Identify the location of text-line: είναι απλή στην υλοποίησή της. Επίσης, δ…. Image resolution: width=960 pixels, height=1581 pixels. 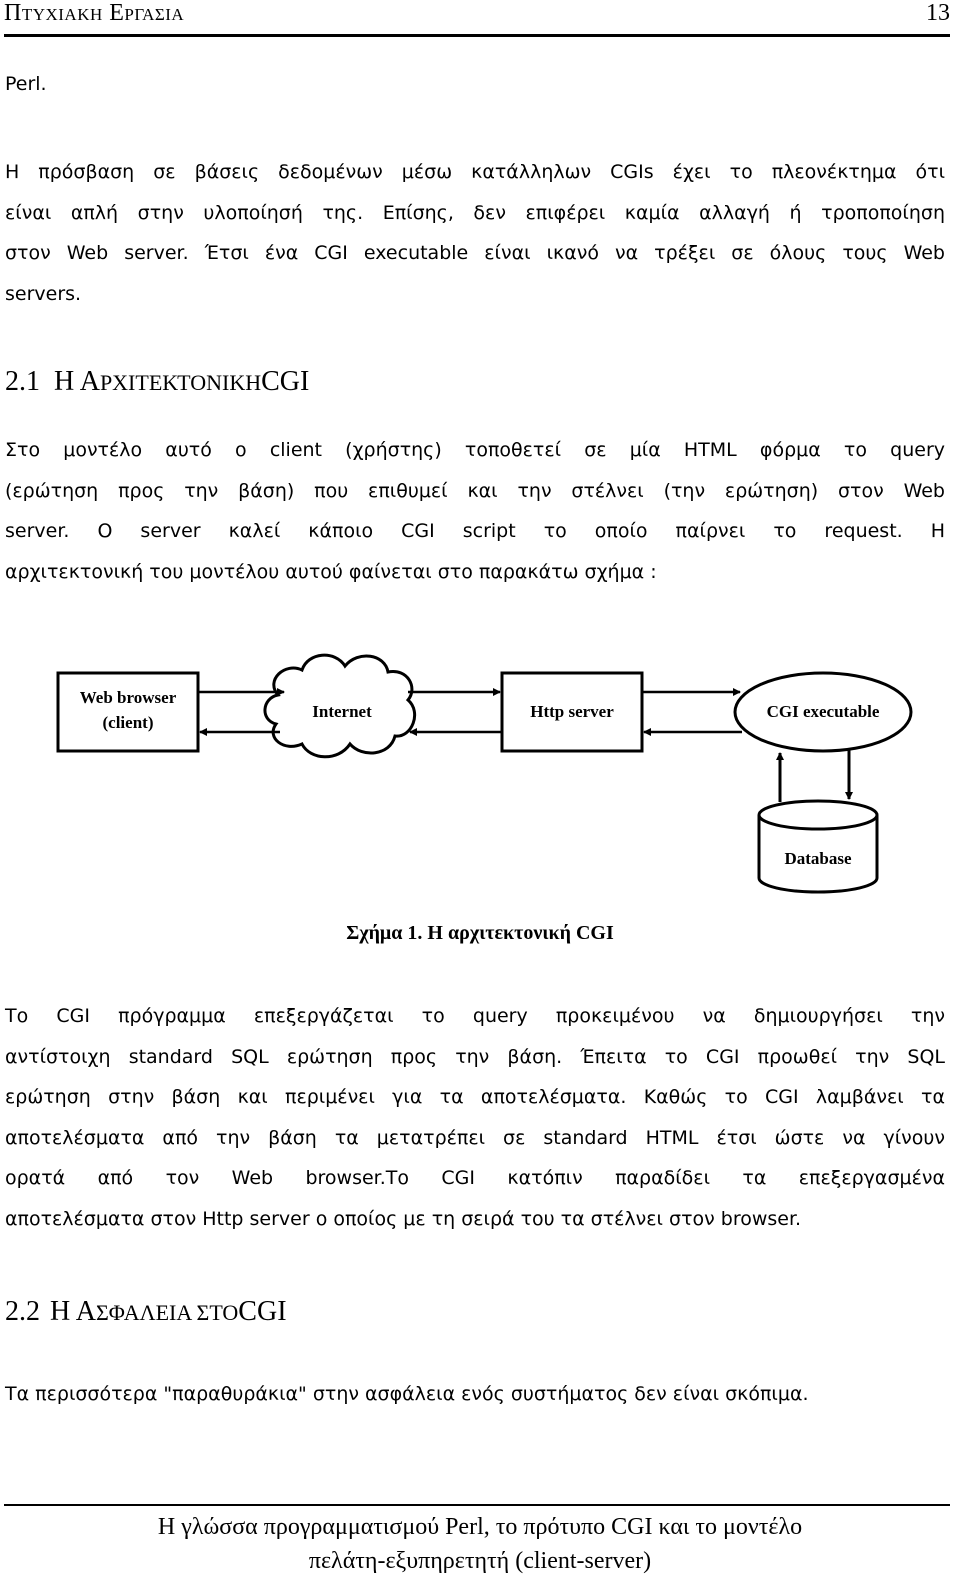
(475, 212).